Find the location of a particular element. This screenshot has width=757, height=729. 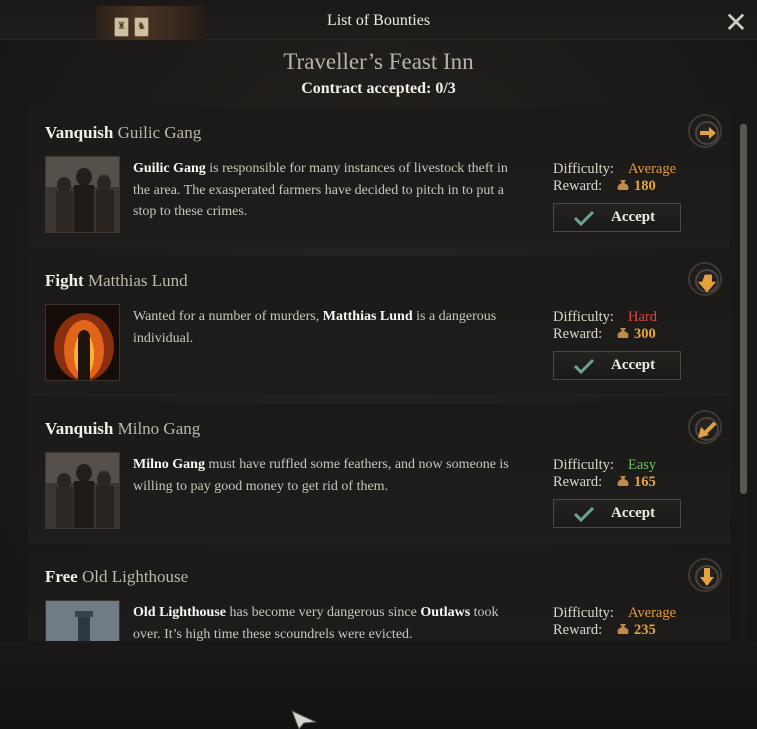

reward-value: 235 is located at coordinates (636, 630).